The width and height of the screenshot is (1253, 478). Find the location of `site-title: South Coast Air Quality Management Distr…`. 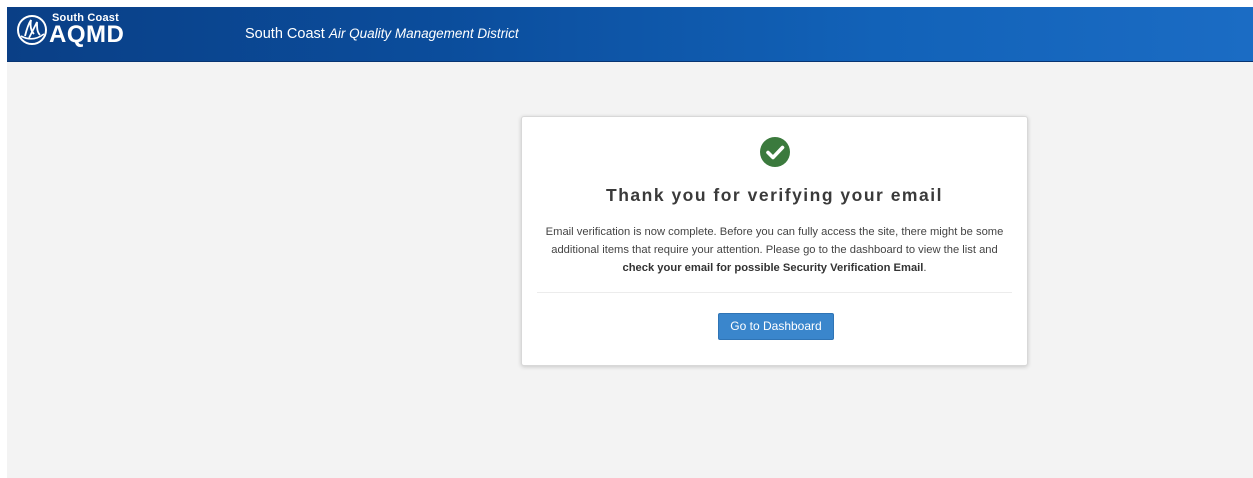

site-title: South Coast Air Quality Management Distr… is located at coordinates (382, 34).